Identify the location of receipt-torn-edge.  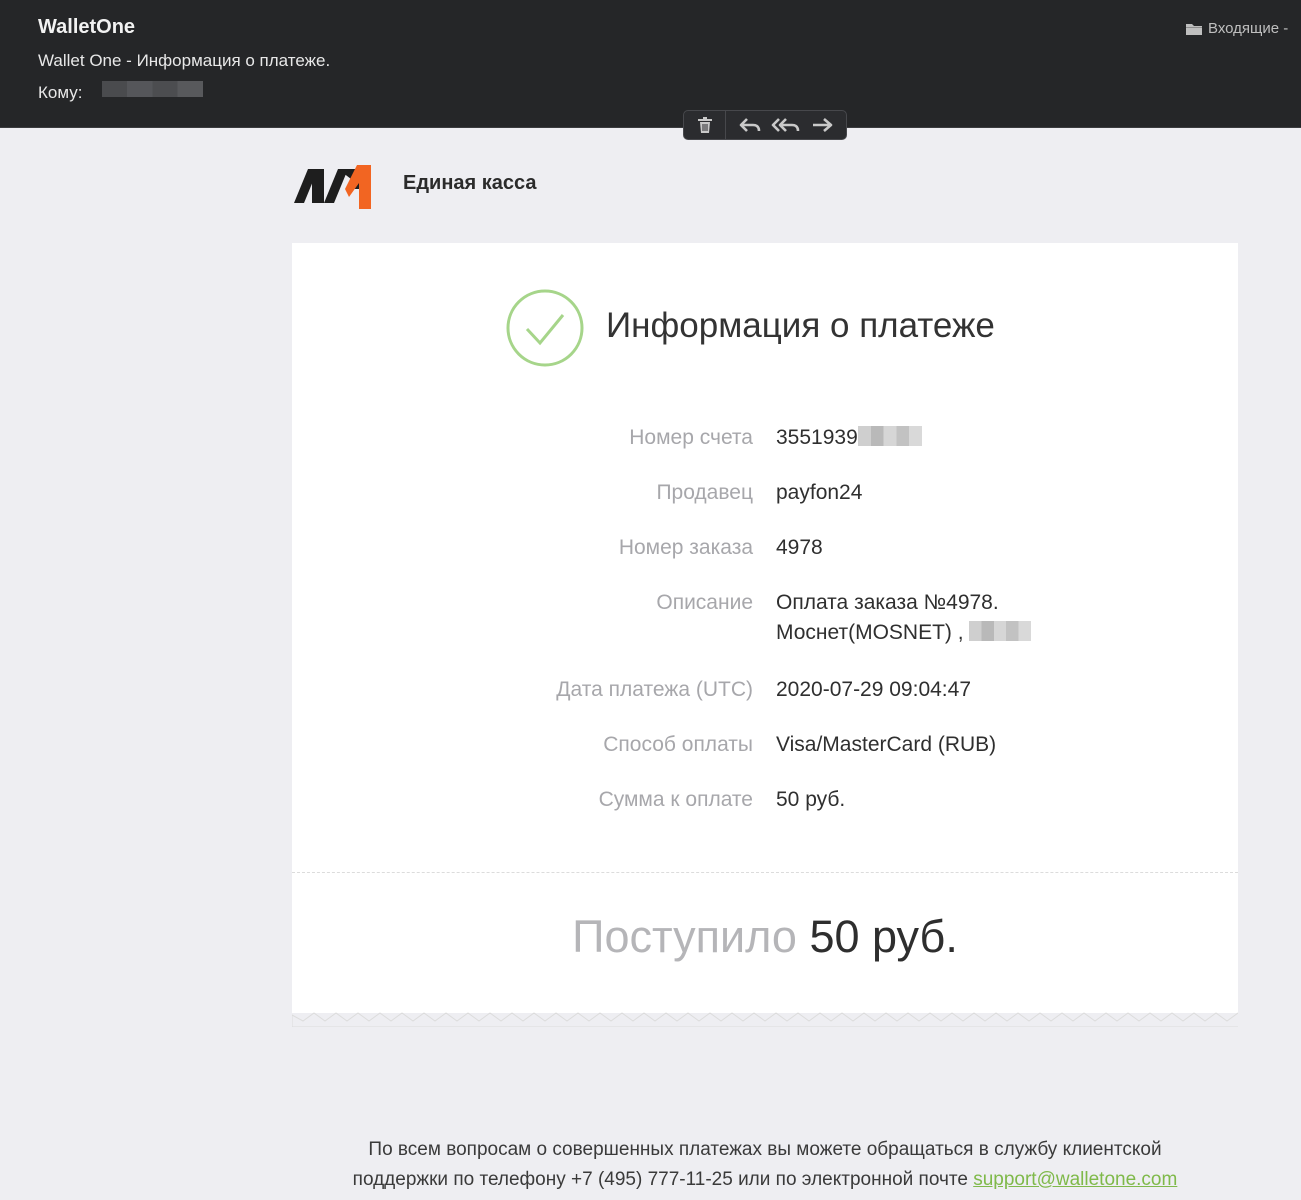
(765, 1019).